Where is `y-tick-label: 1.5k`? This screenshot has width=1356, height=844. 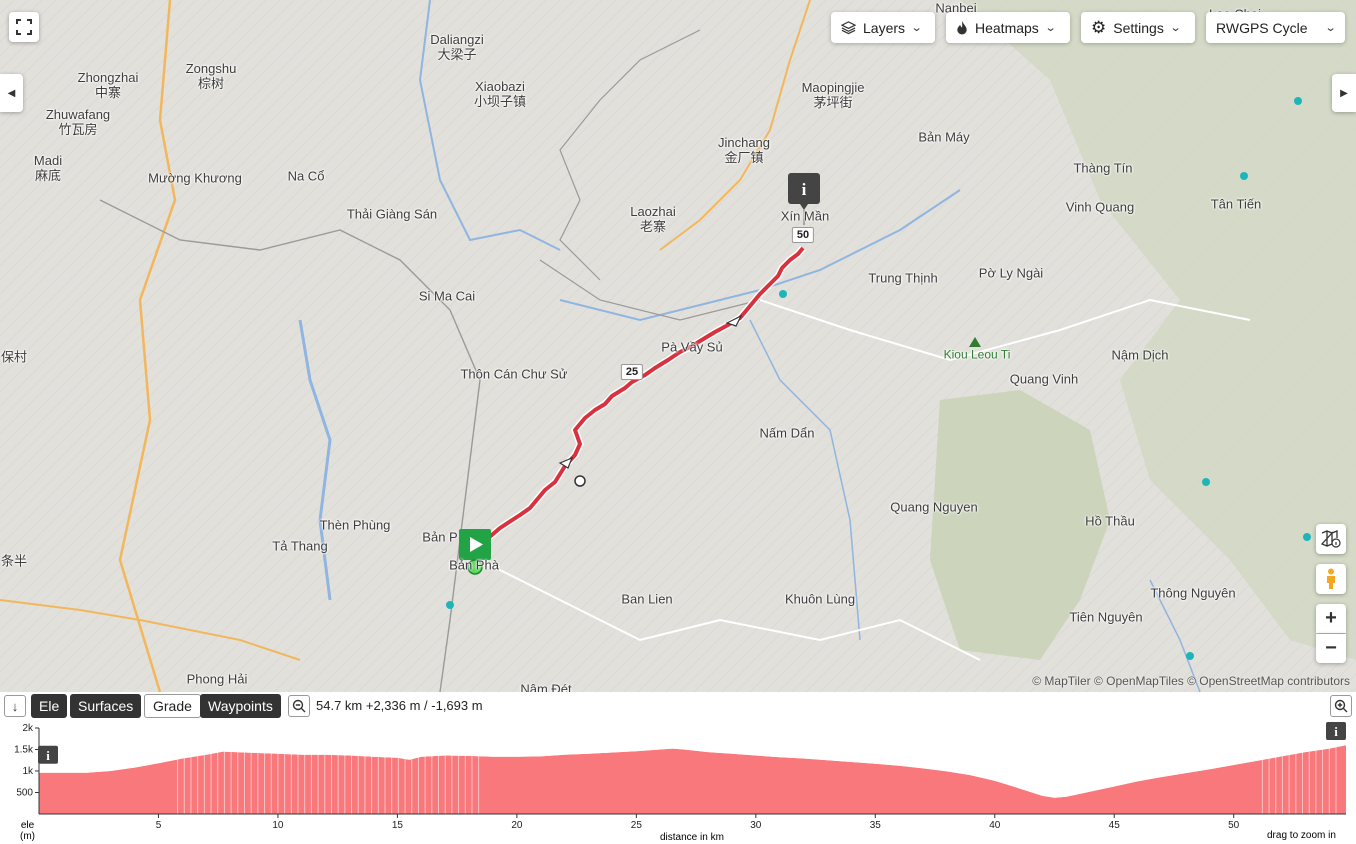 y-tick-label: 1.5k is located at coordinates (24, 750).